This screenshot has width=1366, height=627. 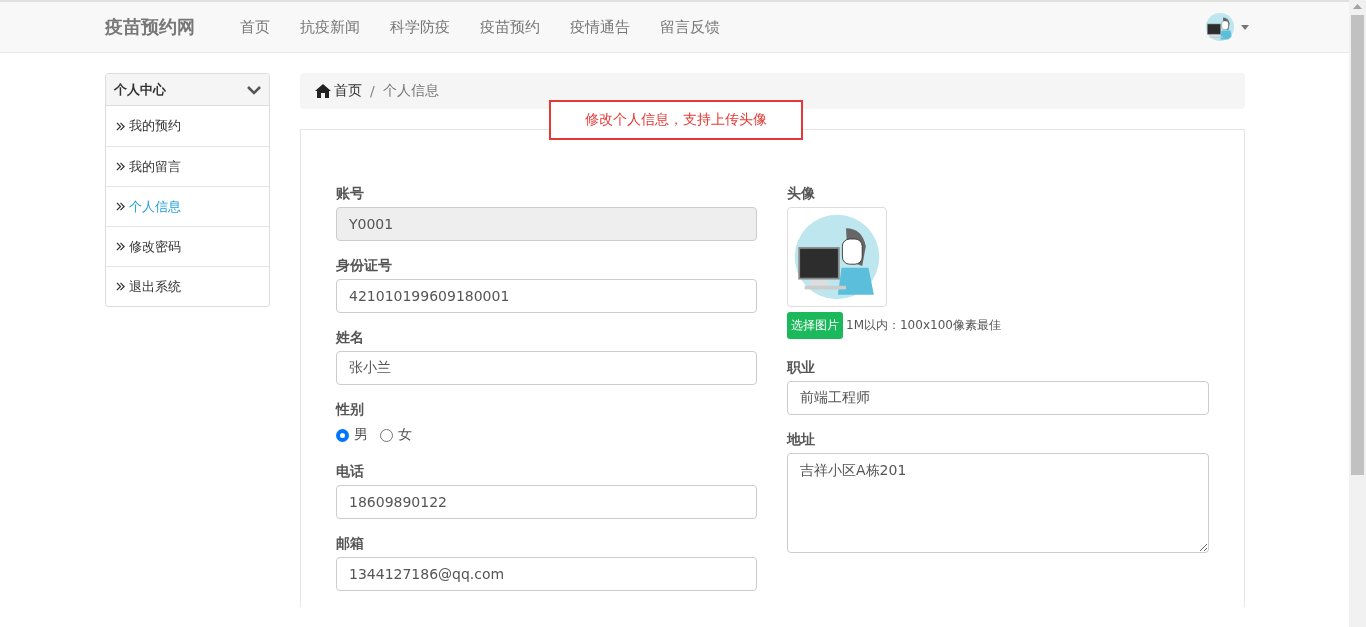 I want to click on scroll-up-icon, so click(x=1357, y=6).